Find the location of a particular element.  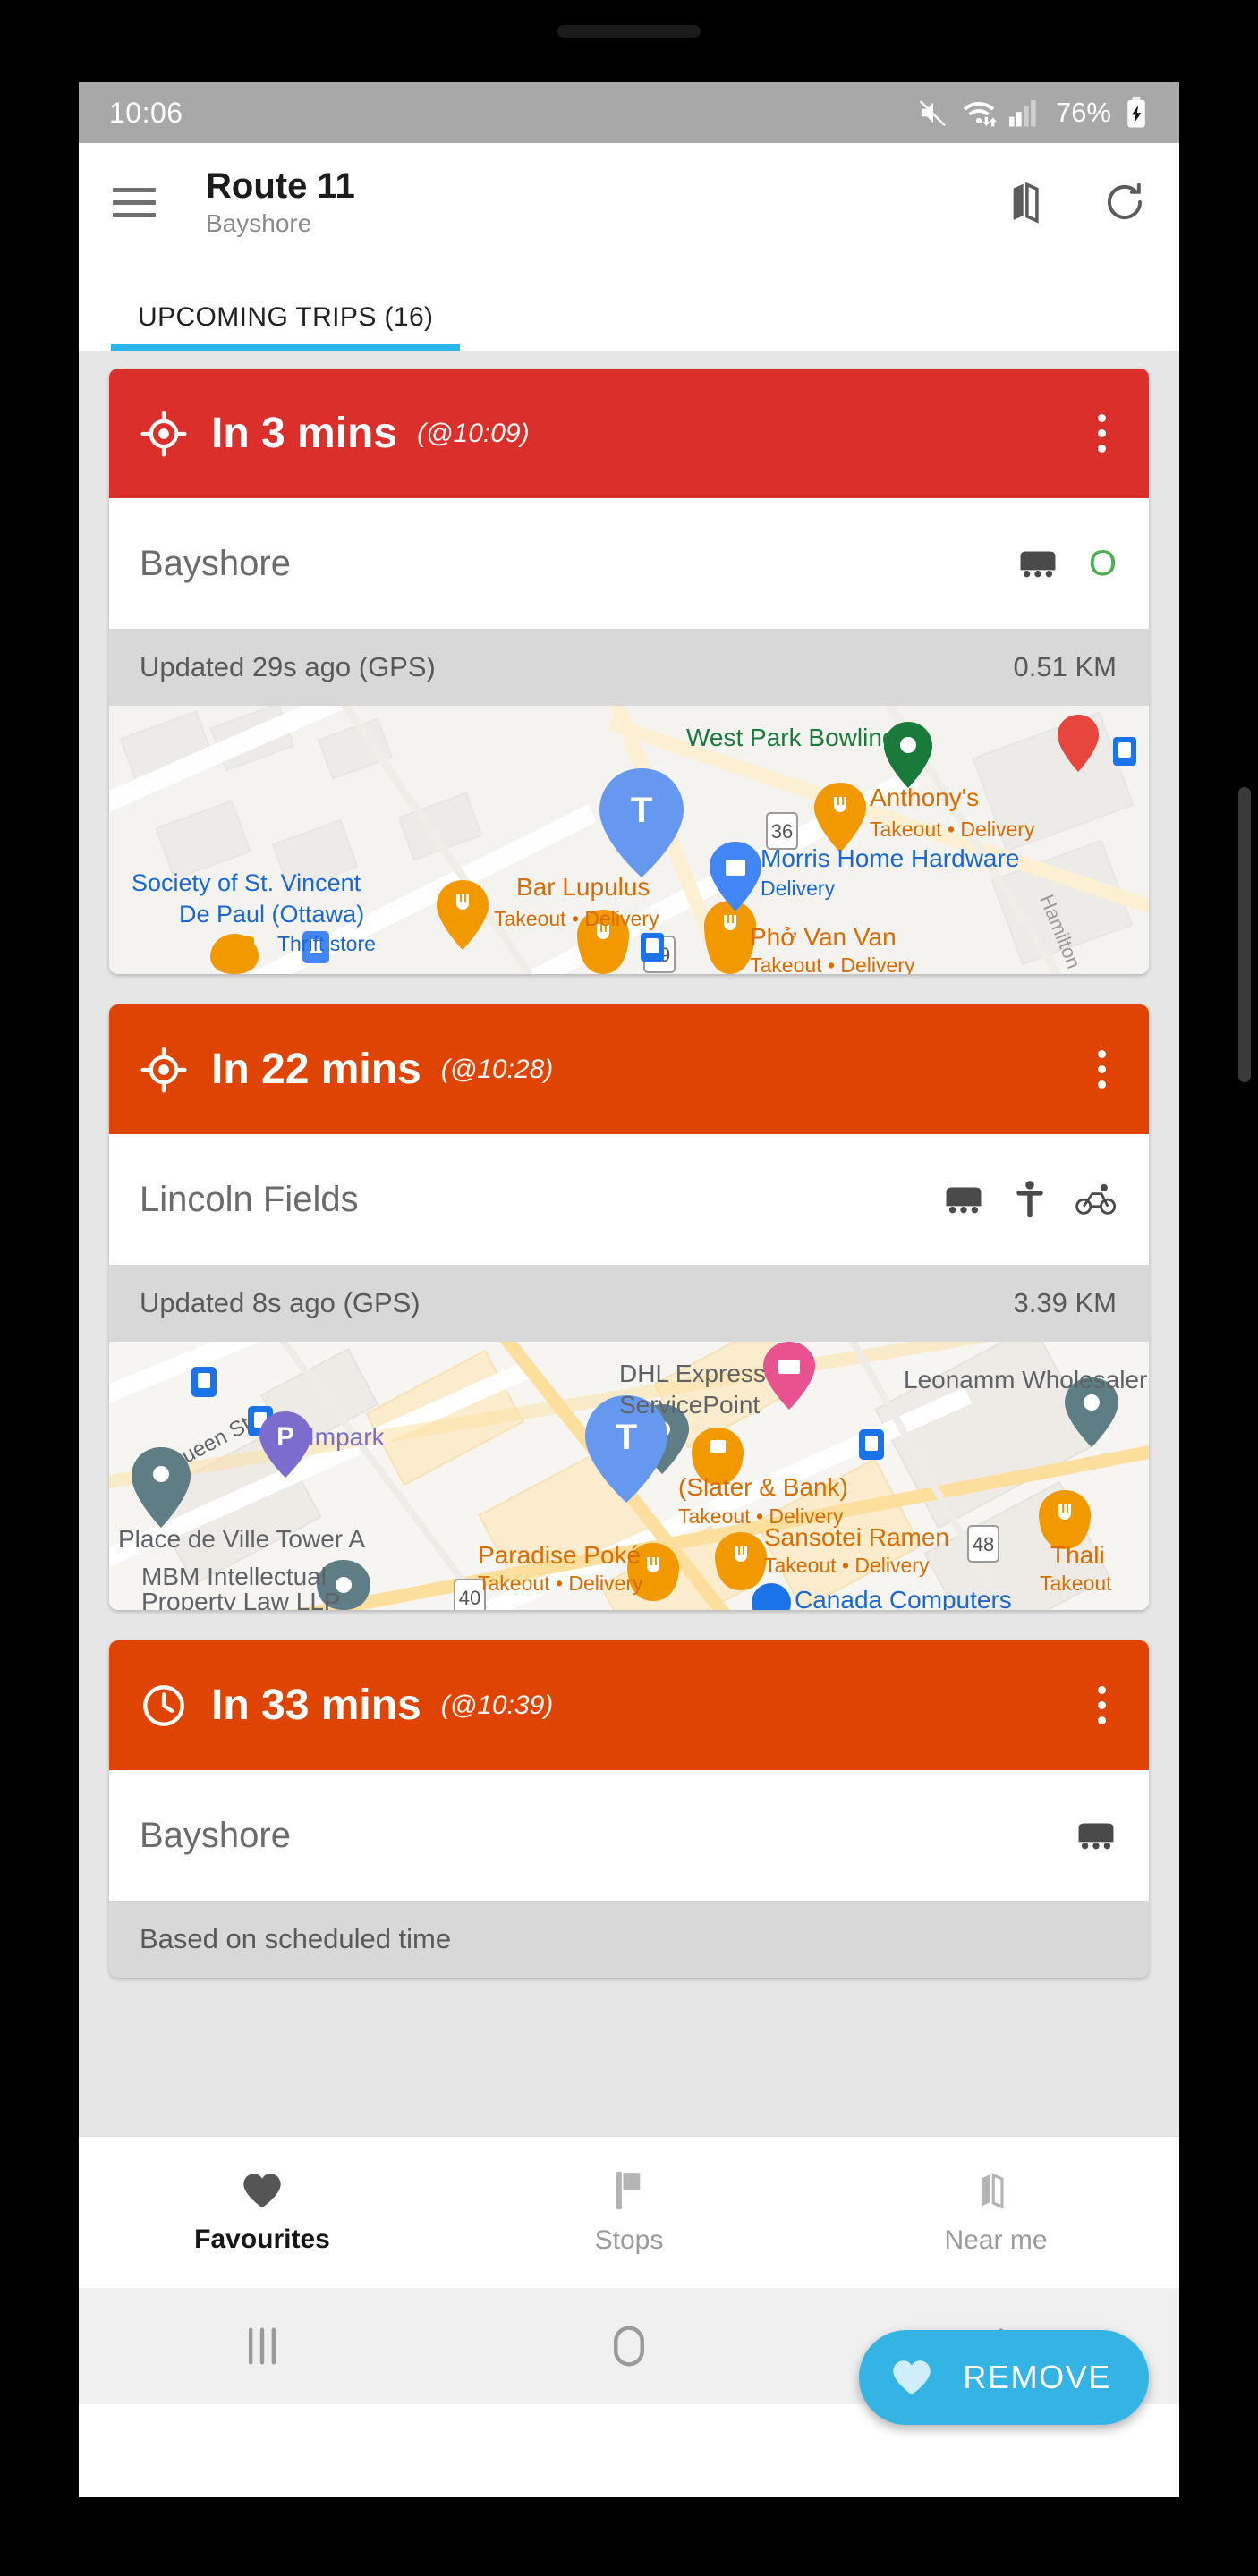

svg-text: Delivery is located at coordinates (798, 888).